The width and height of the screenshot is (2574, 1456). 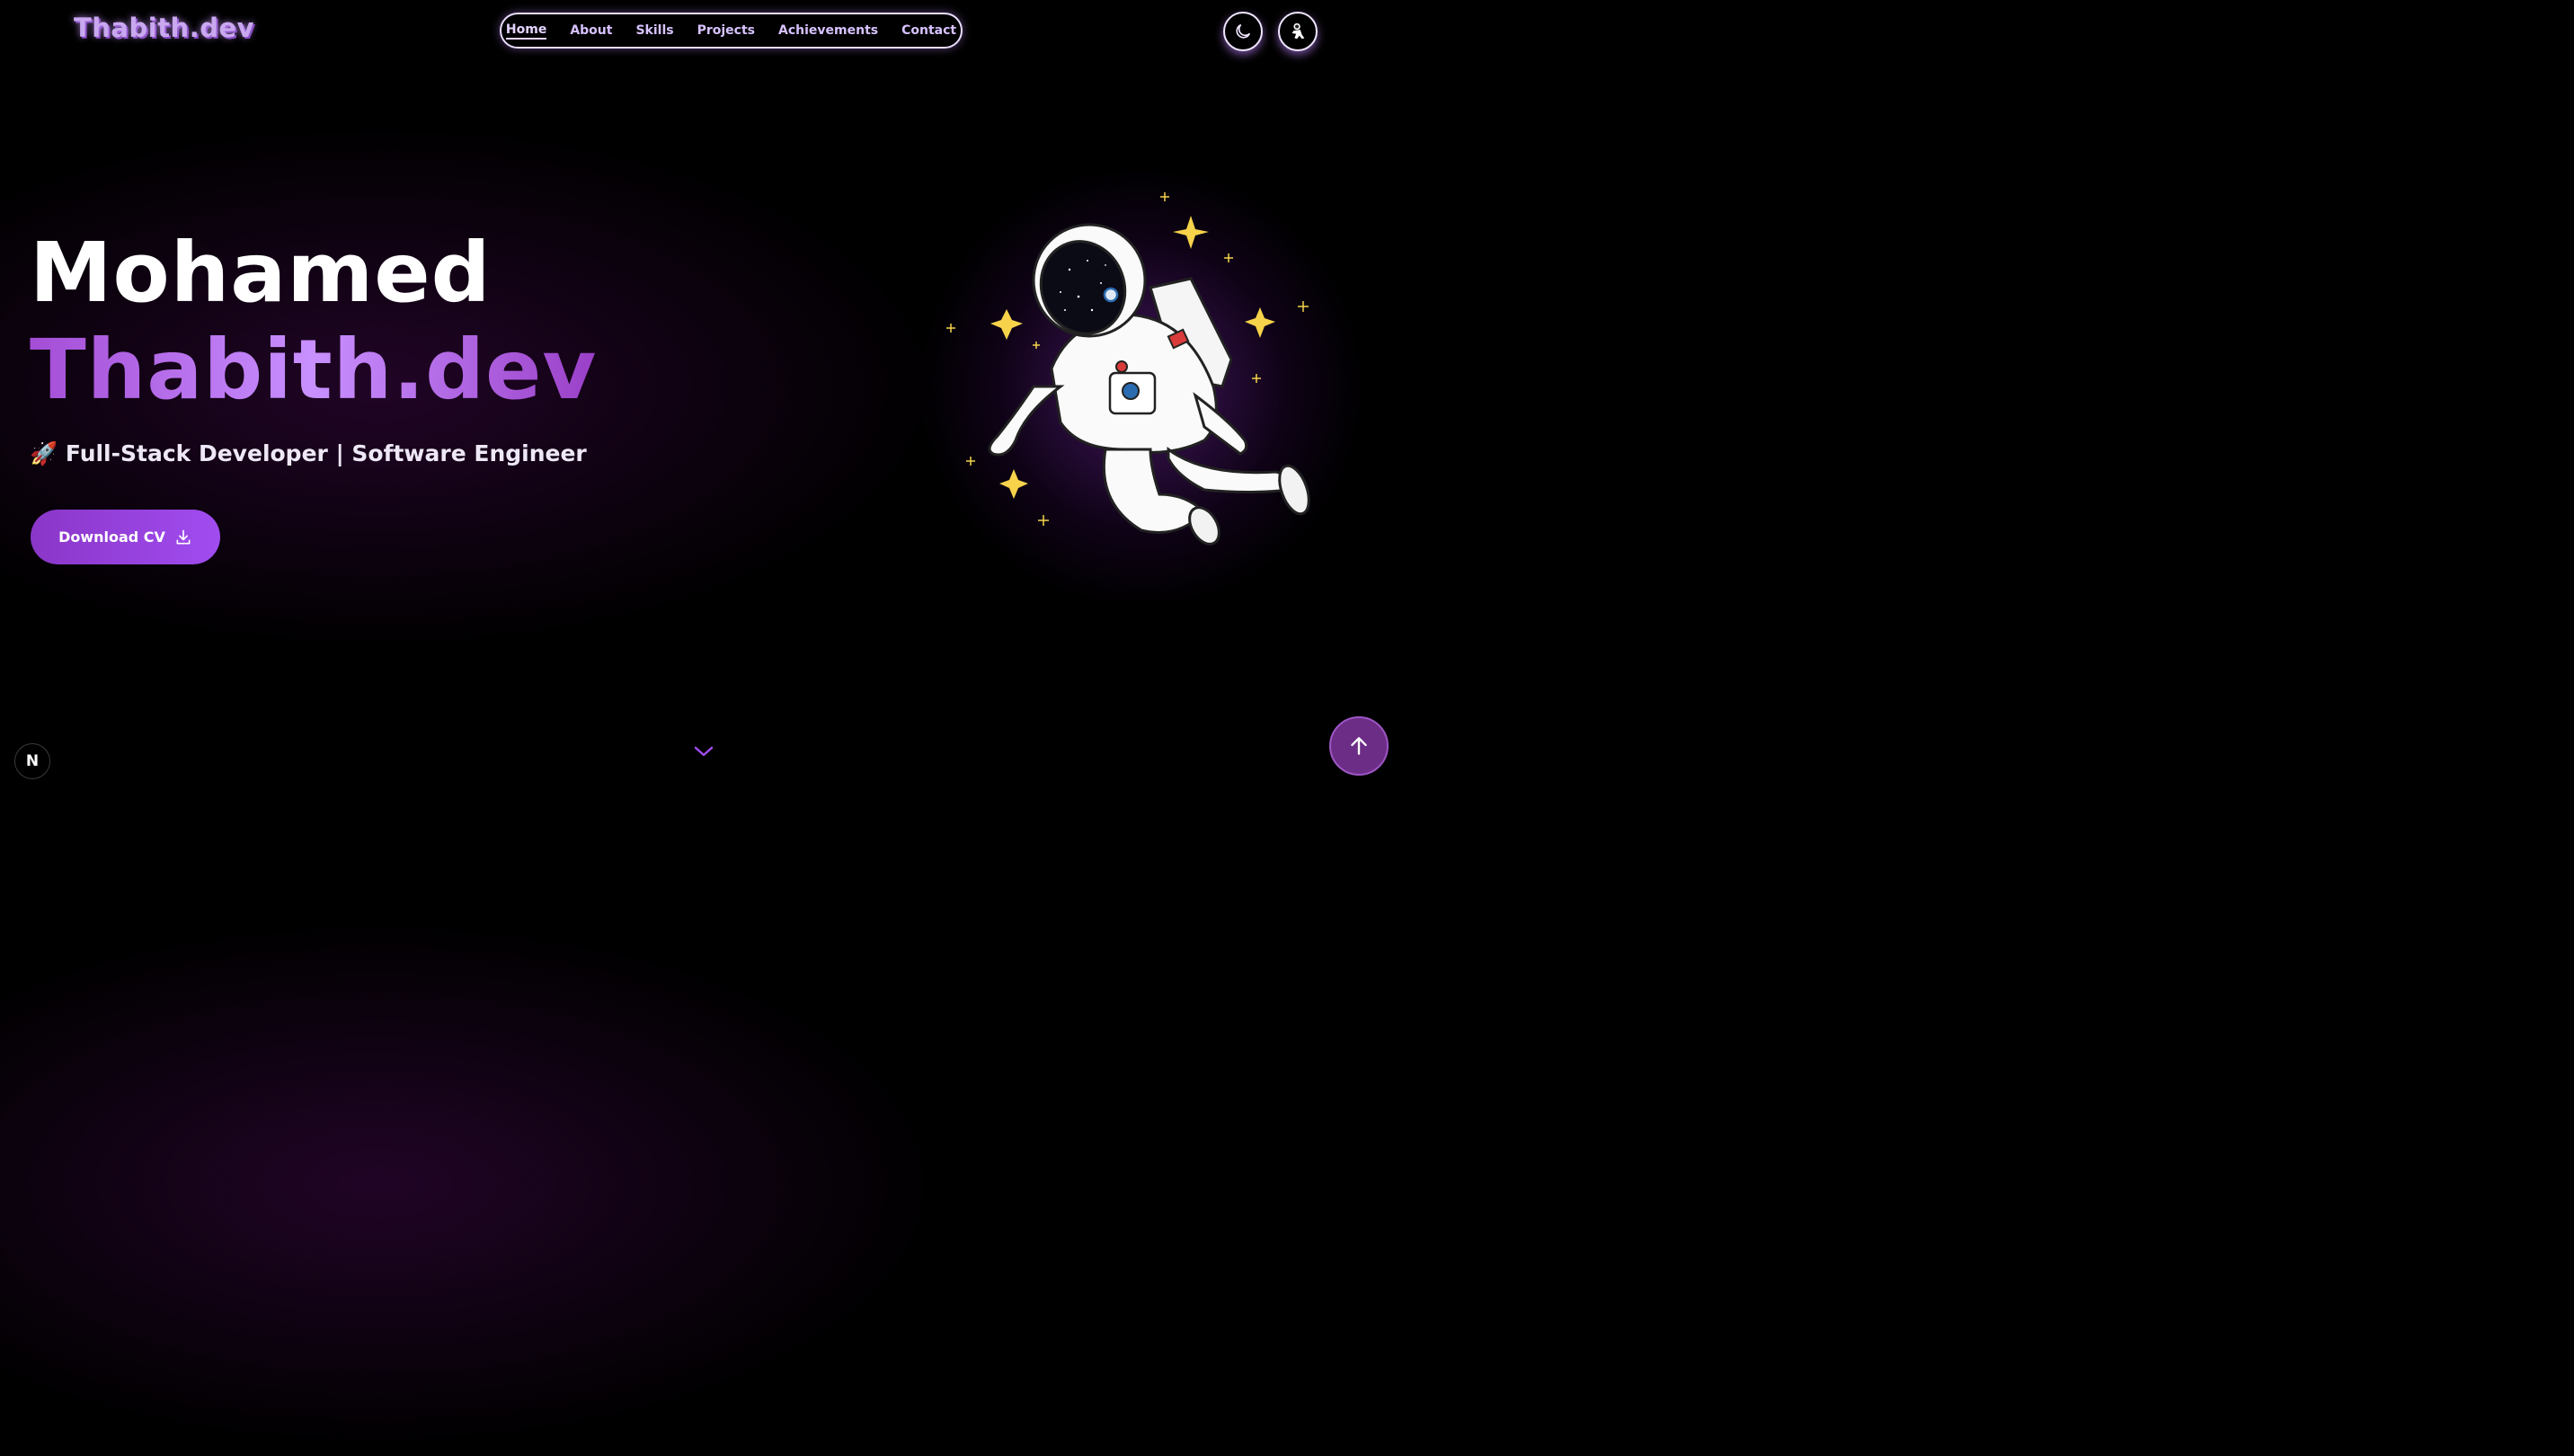 What do you see at coordinates (526, 31) in the screenshot?
I see `nav-home: Home` at bounding box center [526, 31].